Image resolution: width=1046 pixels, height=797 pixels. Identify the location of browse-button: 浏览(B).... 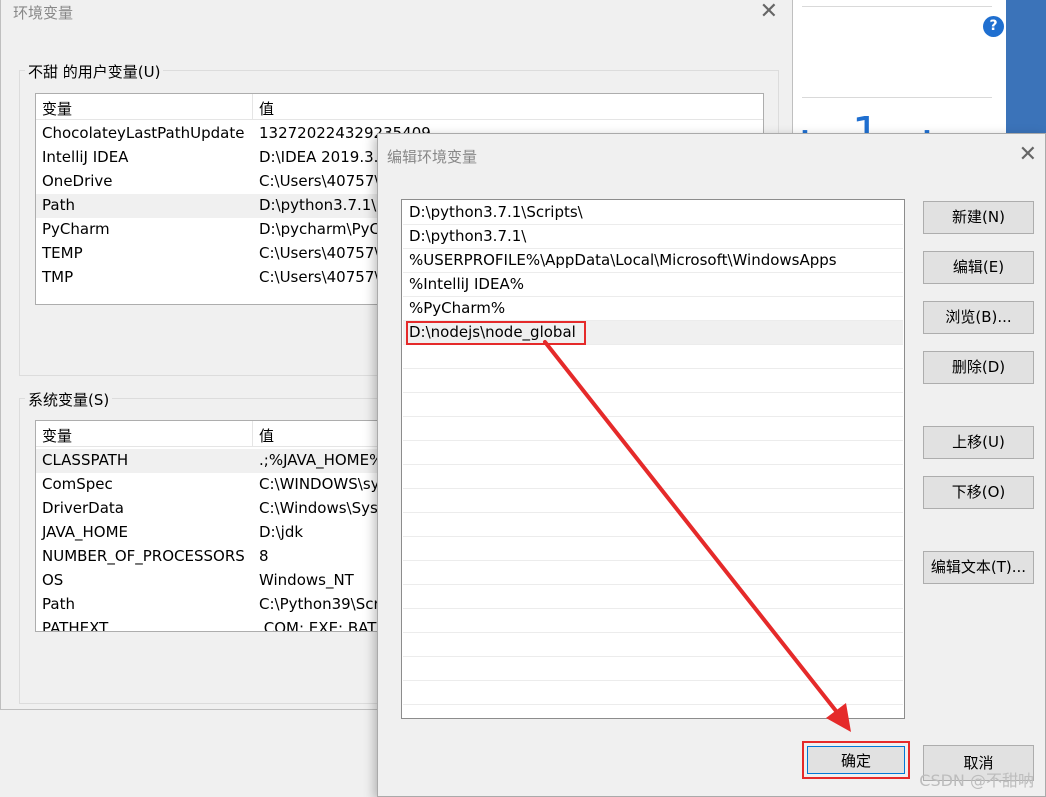
(978, 317).